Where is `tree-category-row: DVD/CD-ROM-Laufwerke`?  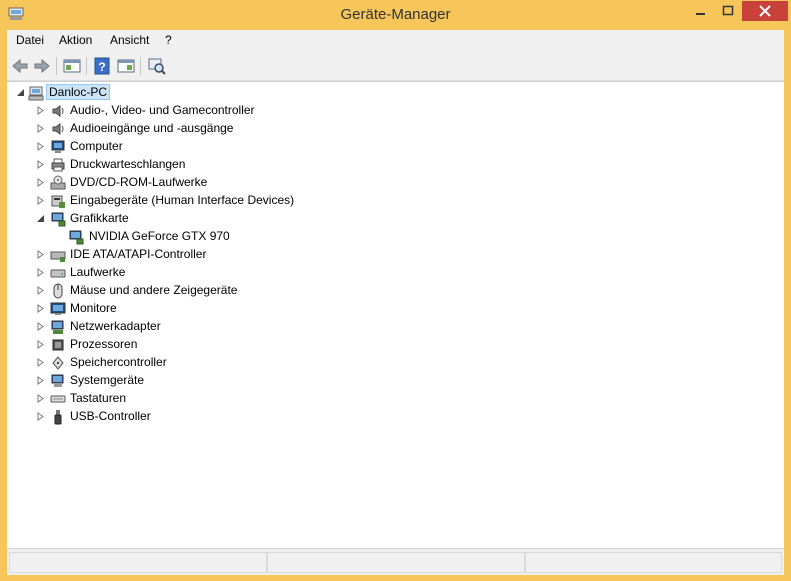
tree-category-row: DVD/CD-ROM-Laufwerke is located at coordinates (395, 183).